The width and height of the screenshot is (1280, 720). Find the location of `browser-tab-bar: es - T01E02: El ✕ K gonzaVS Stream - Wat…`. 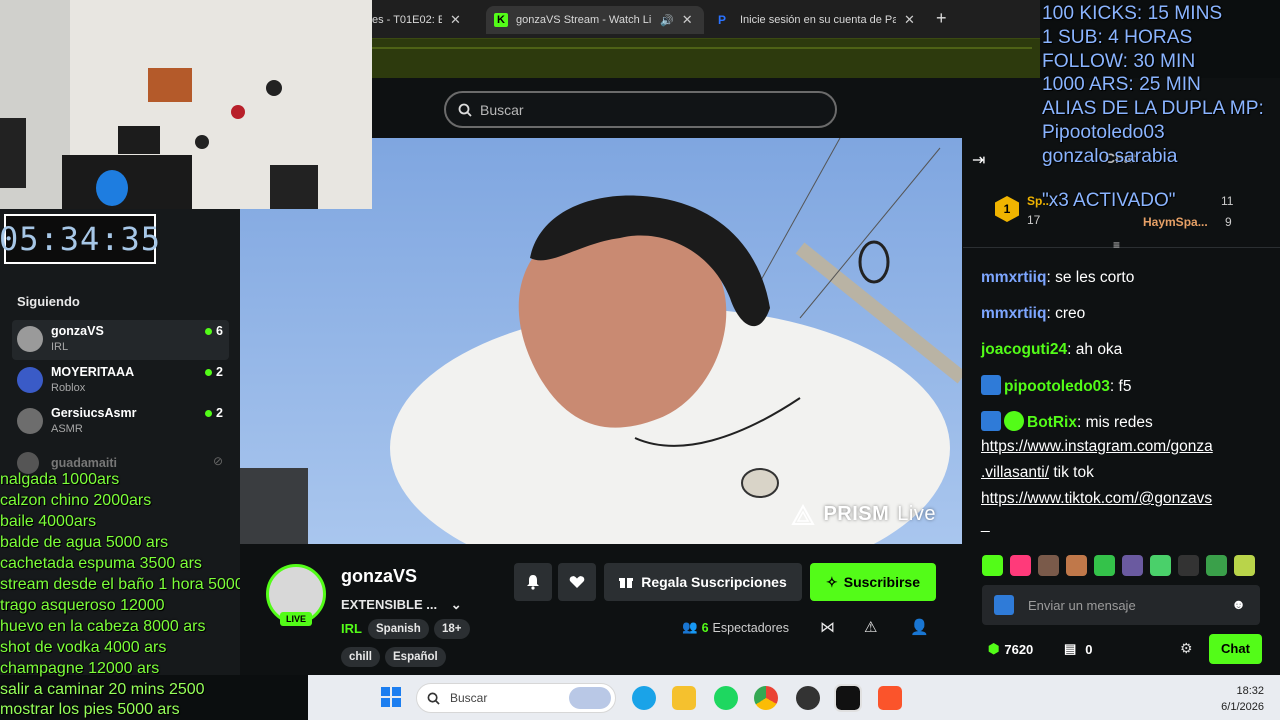

browser-tab-bar: es - T01E02: El ✕ K gonzaVS Stream - Wat… is located at coordinates (706, 19).